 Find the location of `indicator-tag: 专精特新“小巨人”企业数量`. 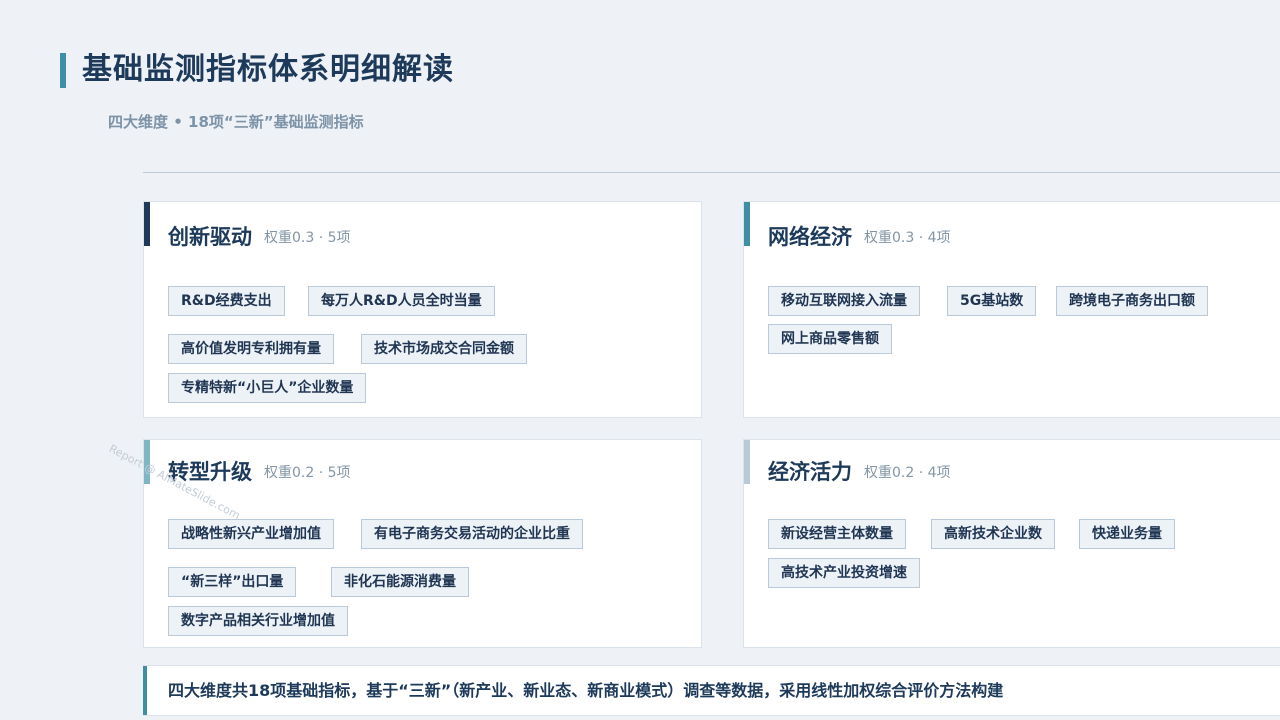

indicator-tag: 专精特新“小巨人”企业数量 is located at coordinates (267, 388).